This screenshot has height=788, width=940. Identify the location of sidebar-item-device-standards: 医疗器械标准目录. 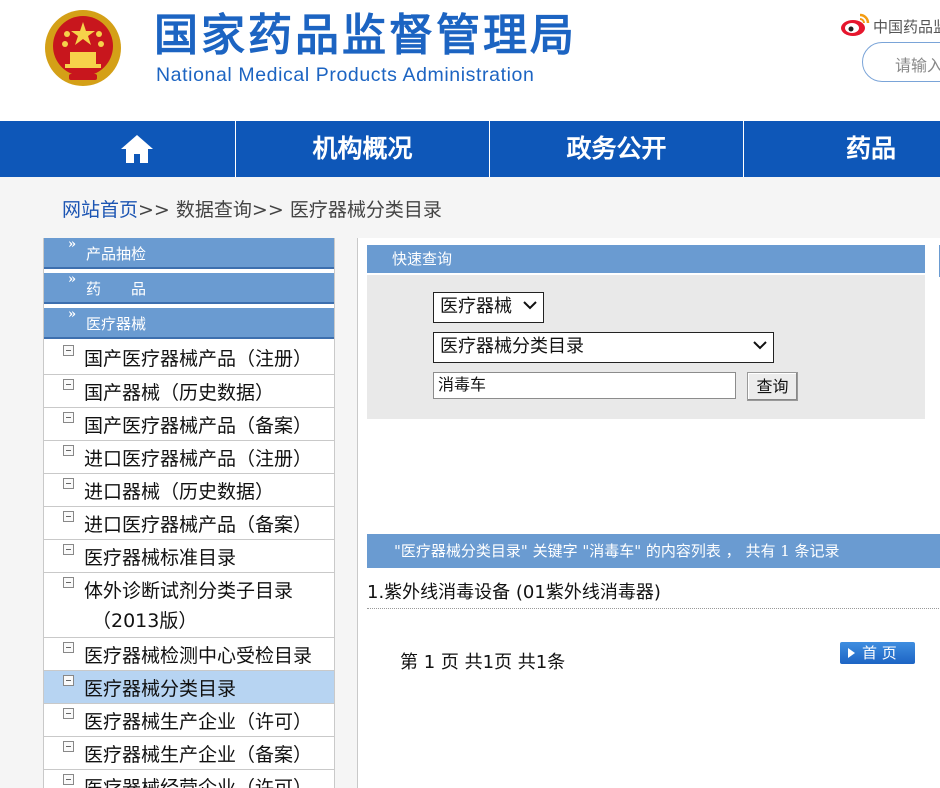
(189, 556).